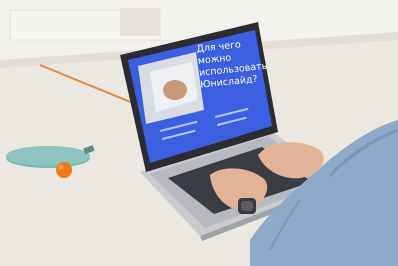 This screenshot has width=398, height=266. I want to click on ping-pong-ball, so click(64, 170).